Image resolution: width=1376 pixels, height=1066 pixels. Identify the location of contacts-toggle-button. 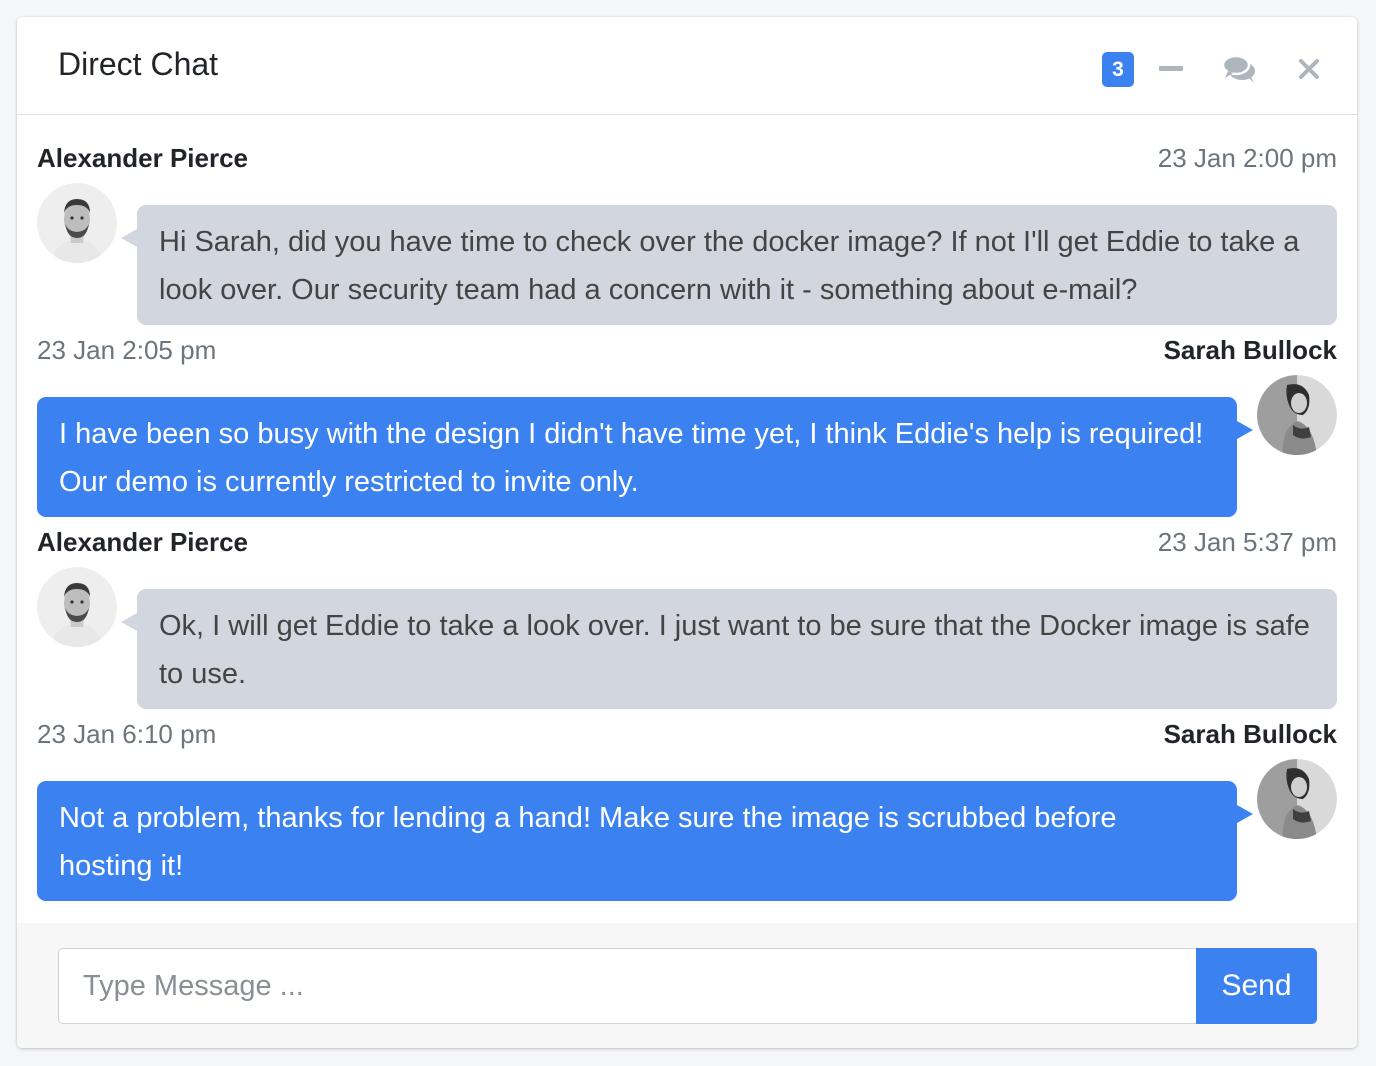
(1240, 69).